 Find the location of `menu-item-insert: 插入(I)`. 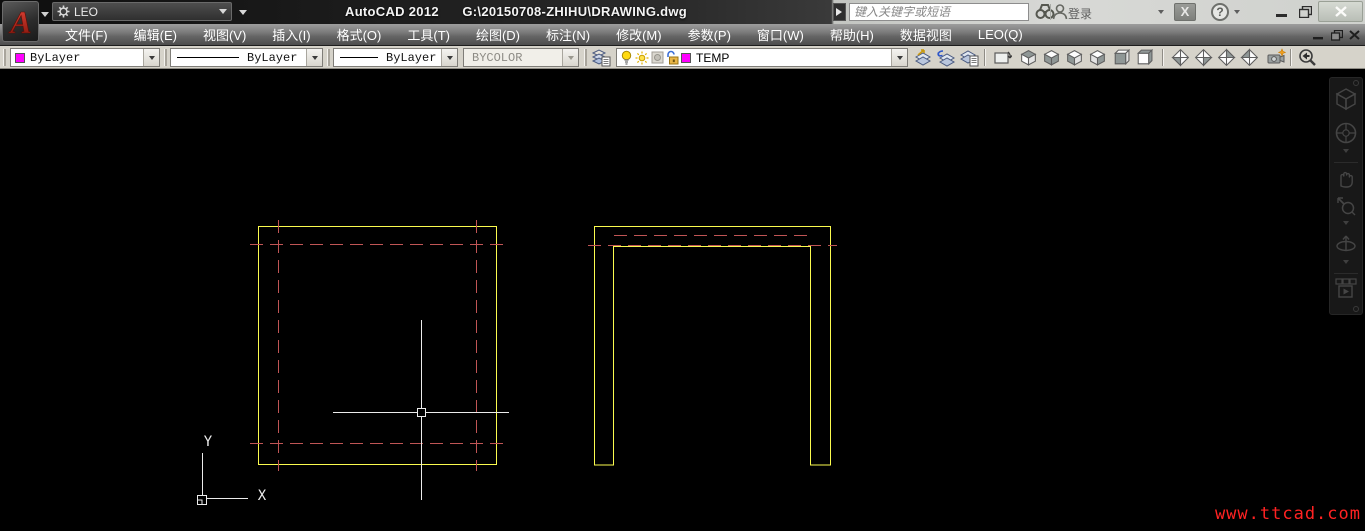

menu-item-insert: 插入(I) is located at coordinates (291, 34).